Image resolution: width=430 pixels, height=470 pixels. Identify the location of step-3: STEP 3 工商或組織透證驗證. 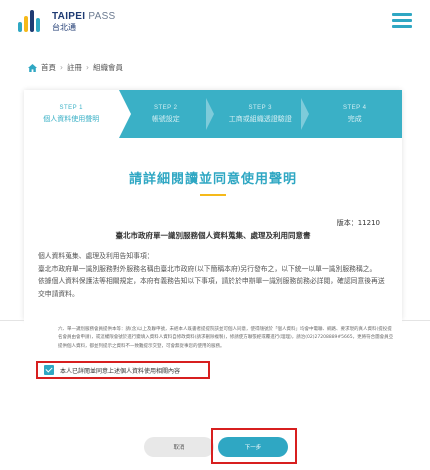
(261, 114).